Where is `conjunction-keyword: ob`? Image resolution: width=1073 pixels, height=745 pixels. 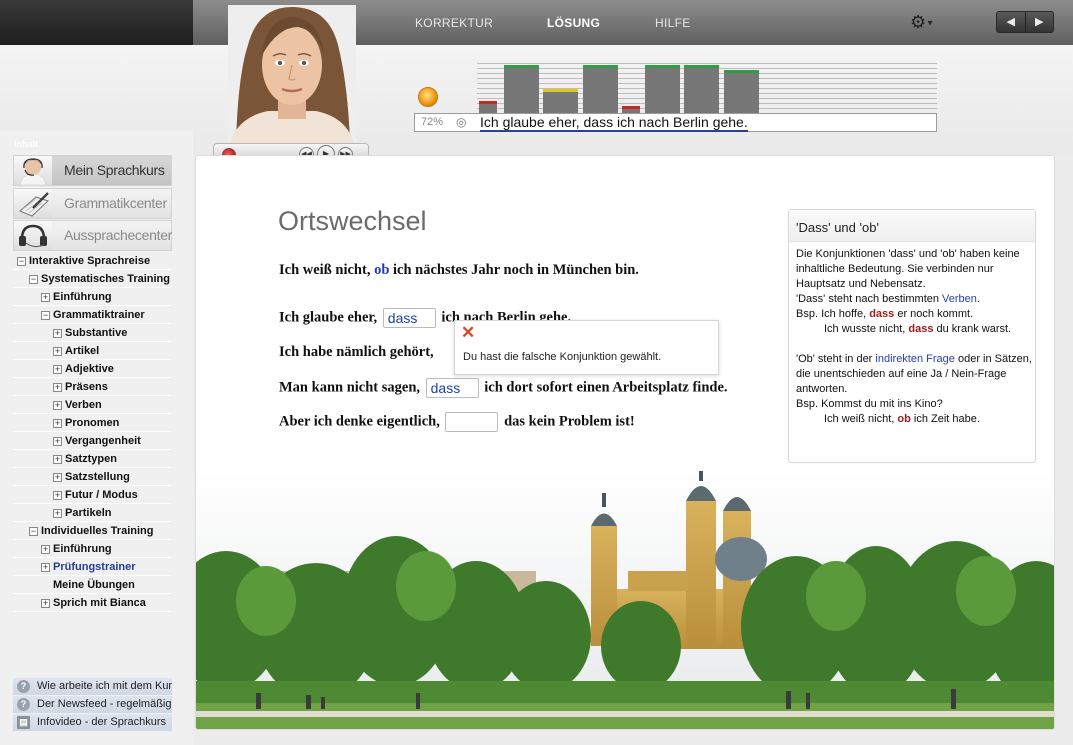
conjunction-keyword: ob is located at coordinates (382, 270).